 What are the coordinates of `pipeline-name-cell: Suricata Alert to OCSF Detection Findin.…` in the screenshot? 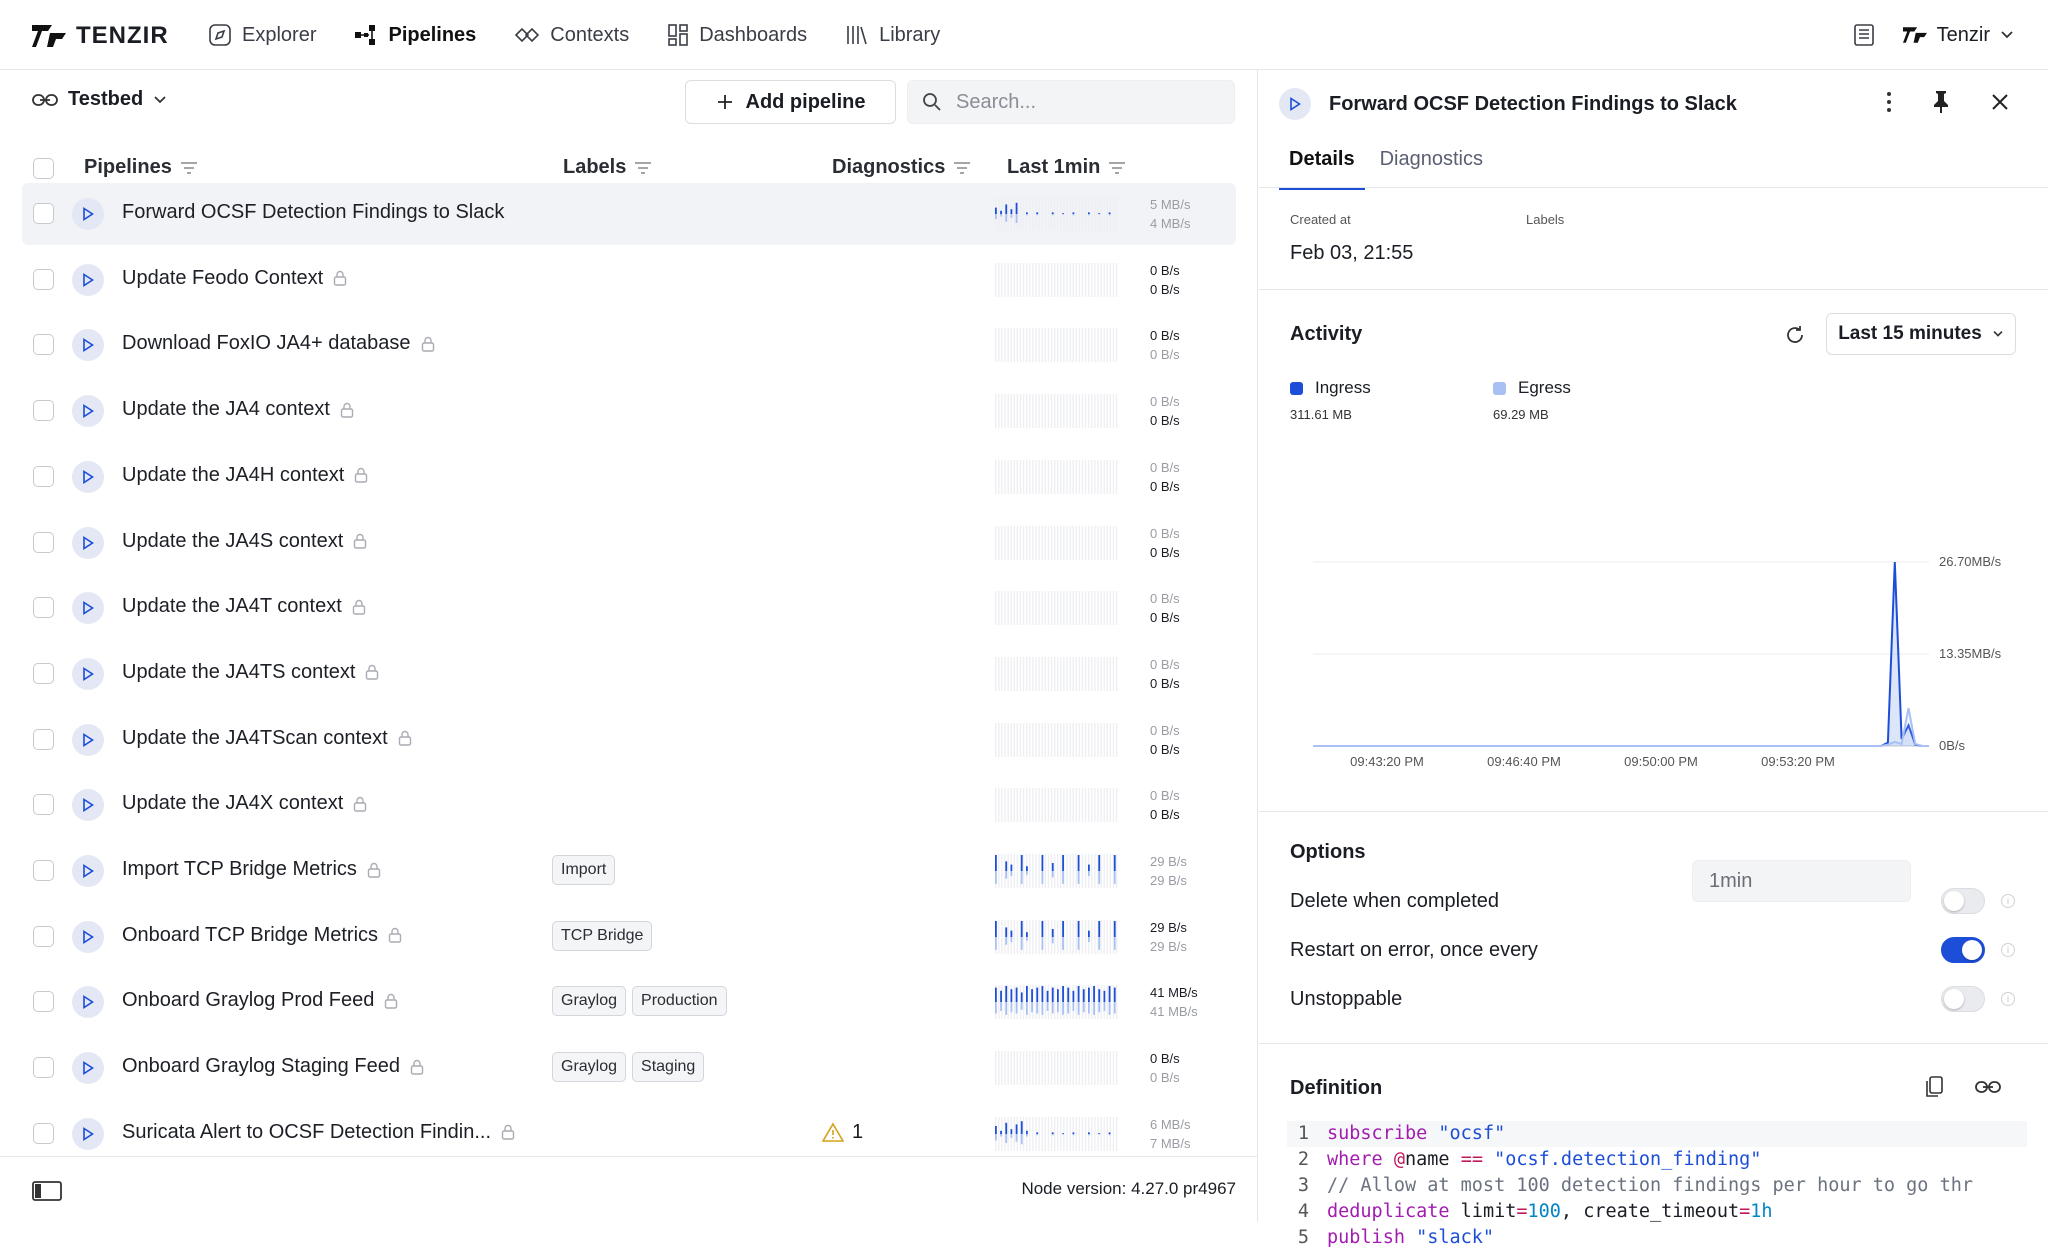 It's located at (318, 1132).